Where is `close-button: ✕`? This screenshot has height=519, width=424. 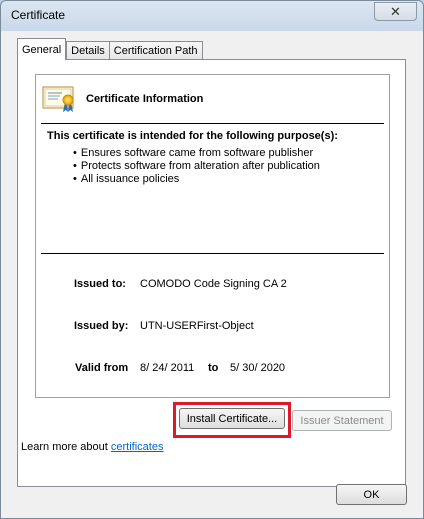 close-button: ✕ is located at coordinates (395, 11).